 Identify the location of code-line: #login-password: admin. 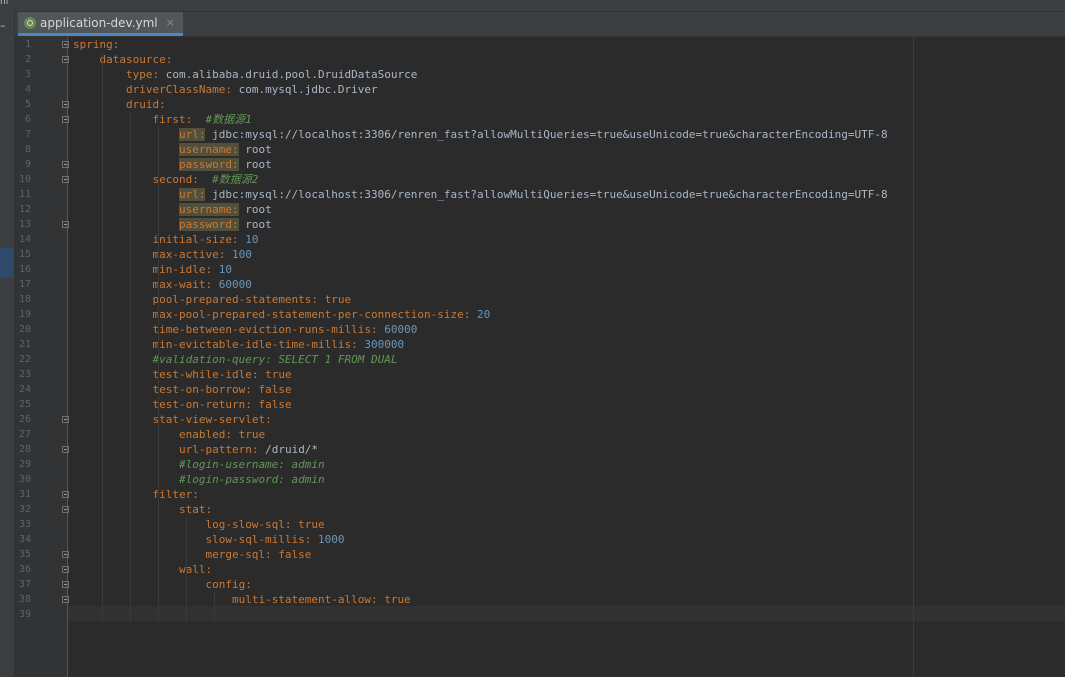
(199, 479).